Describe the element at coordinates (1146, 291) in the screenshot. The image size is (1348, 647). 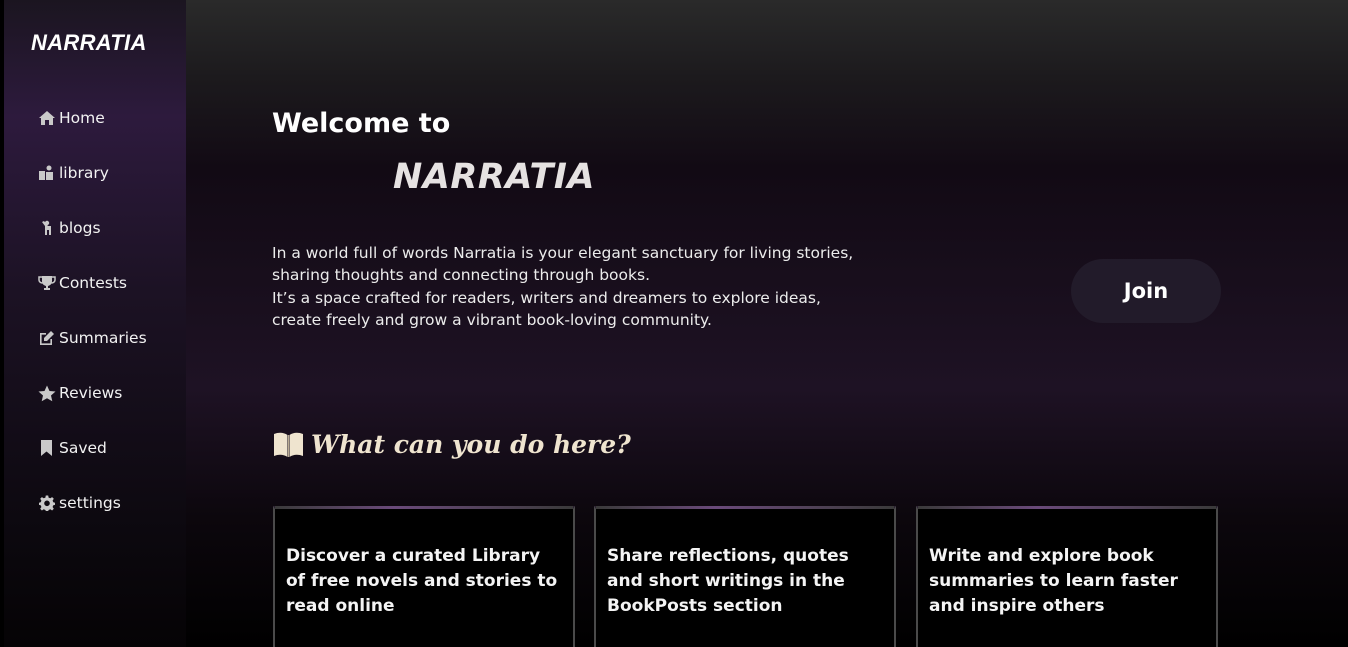
I see `join-button: Join` at that location.